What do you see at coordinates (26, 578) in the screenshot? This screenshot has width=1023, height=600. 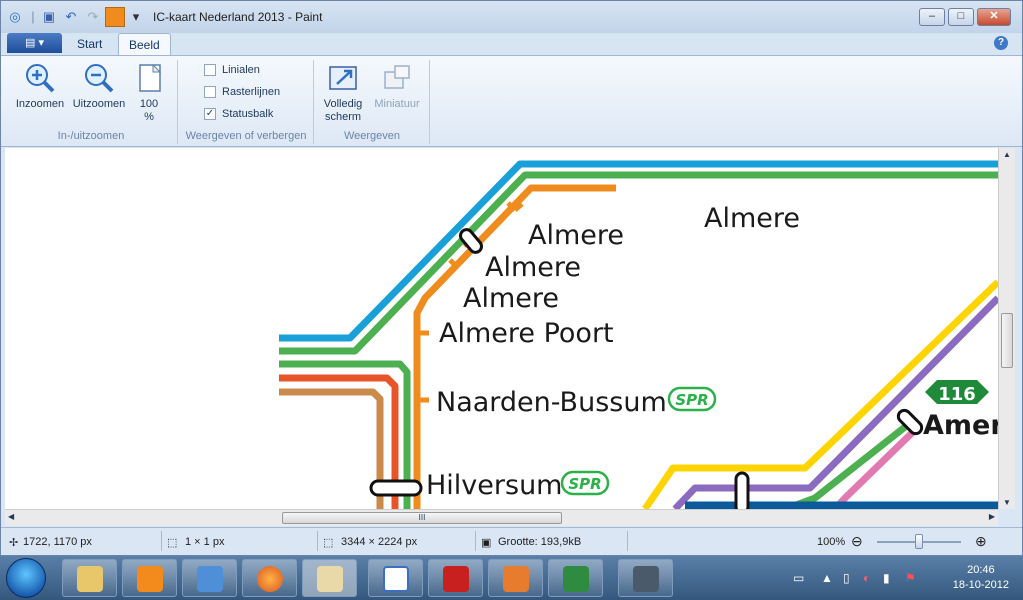 I see `start-button` at bounding box center [26, 578].